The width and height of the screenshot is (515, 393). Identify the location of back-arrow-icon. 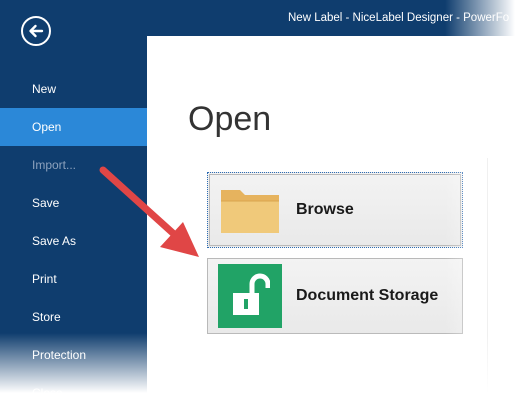
(36, 31).